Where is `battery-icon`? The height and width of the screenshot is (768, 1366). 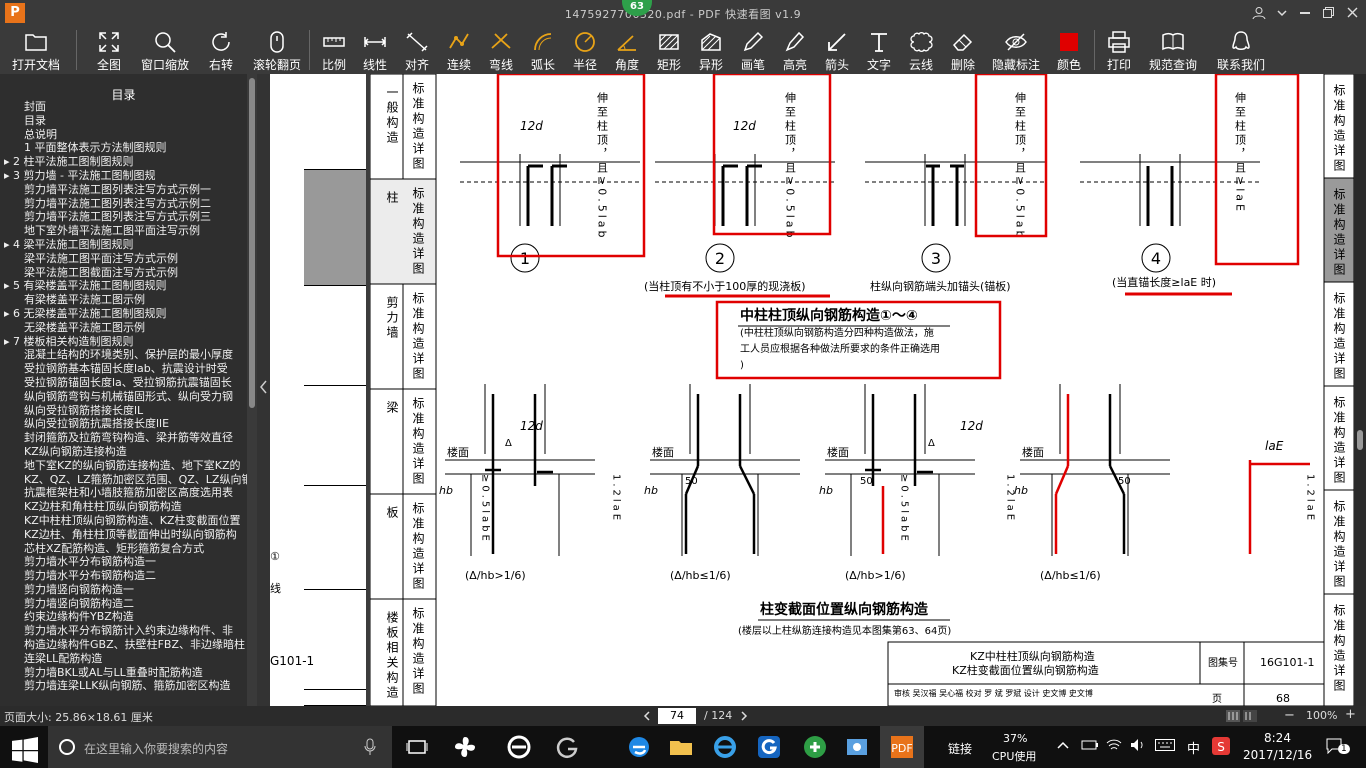 battery-icon is located at coordinates (1090, 745).